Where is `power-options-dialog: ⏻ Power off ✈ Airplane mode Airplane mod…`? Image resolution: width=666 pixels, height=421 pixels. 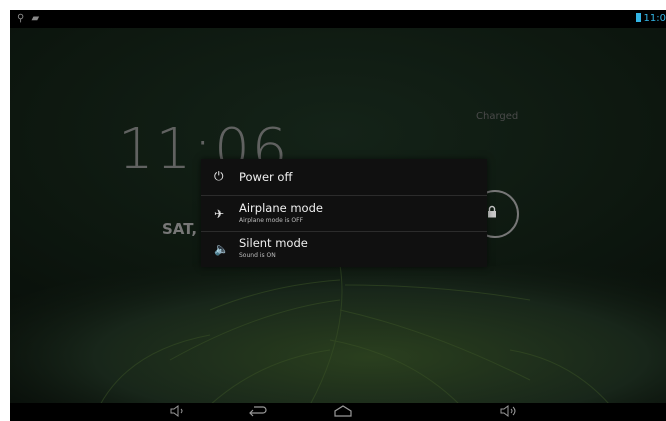
power-options-dialog: ⏻ Power off ✈ Airplane mode Airplane mod… is located at coordinates (344, 213).